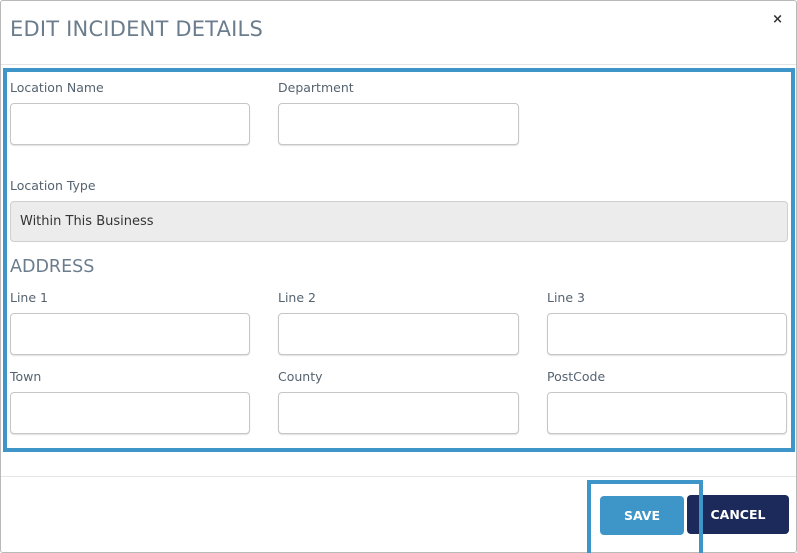  What do you see at coordinates (398, 124) in the screenshot?
I see `department-input` at bounding box center [398, 124].